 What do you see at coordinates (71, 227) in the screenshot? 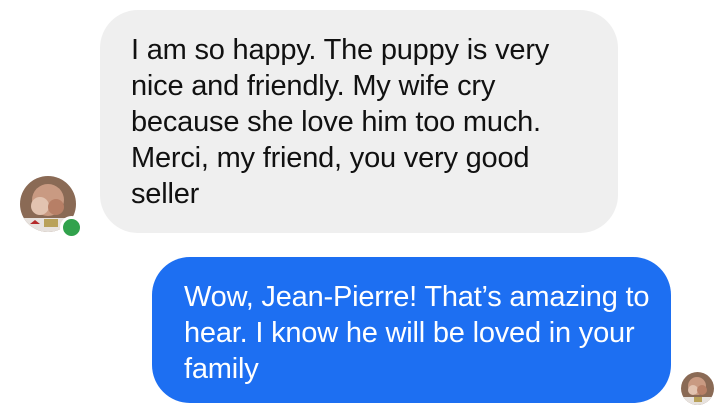
I see `online-status-dot` at bounding box center [71, 227].